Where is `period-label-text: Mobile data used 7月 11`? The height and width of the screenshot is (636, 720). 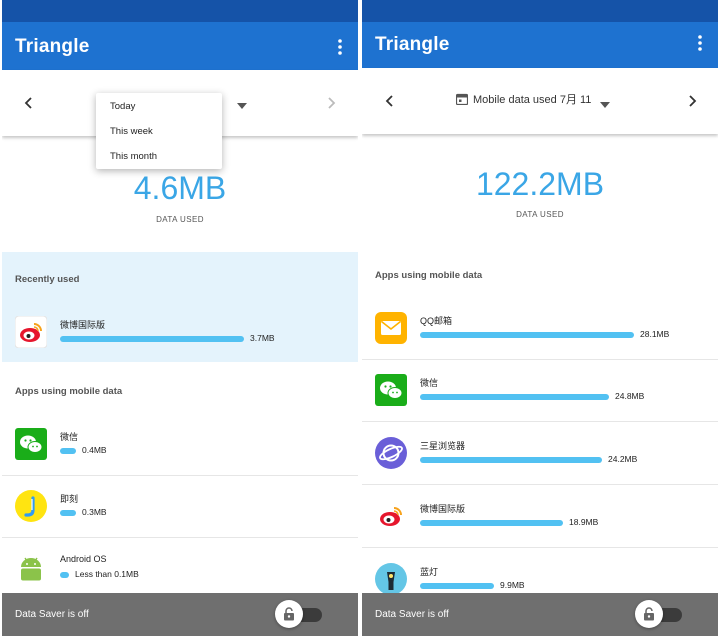 period-label-text: Mobile data used 7月 11 is located at coordinates (532, 100).